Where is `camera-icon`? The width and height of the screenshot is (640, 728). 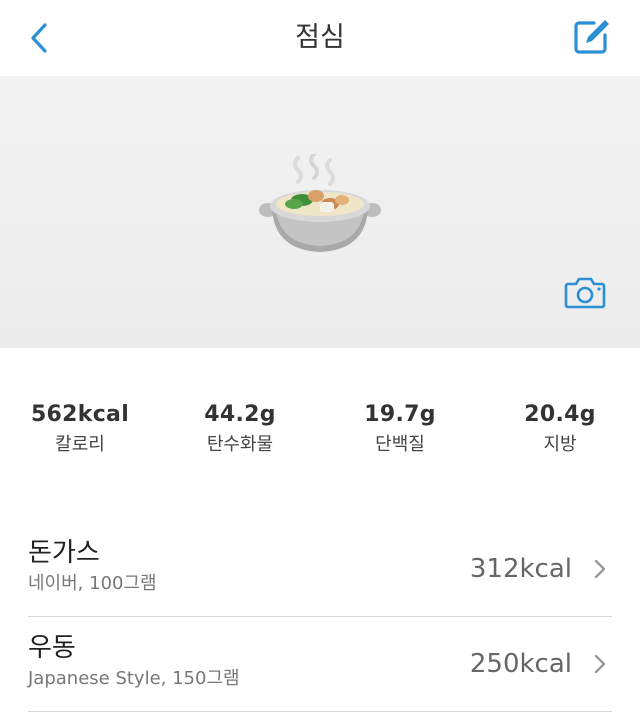 camera-icon is located at coordinates (585, 293).